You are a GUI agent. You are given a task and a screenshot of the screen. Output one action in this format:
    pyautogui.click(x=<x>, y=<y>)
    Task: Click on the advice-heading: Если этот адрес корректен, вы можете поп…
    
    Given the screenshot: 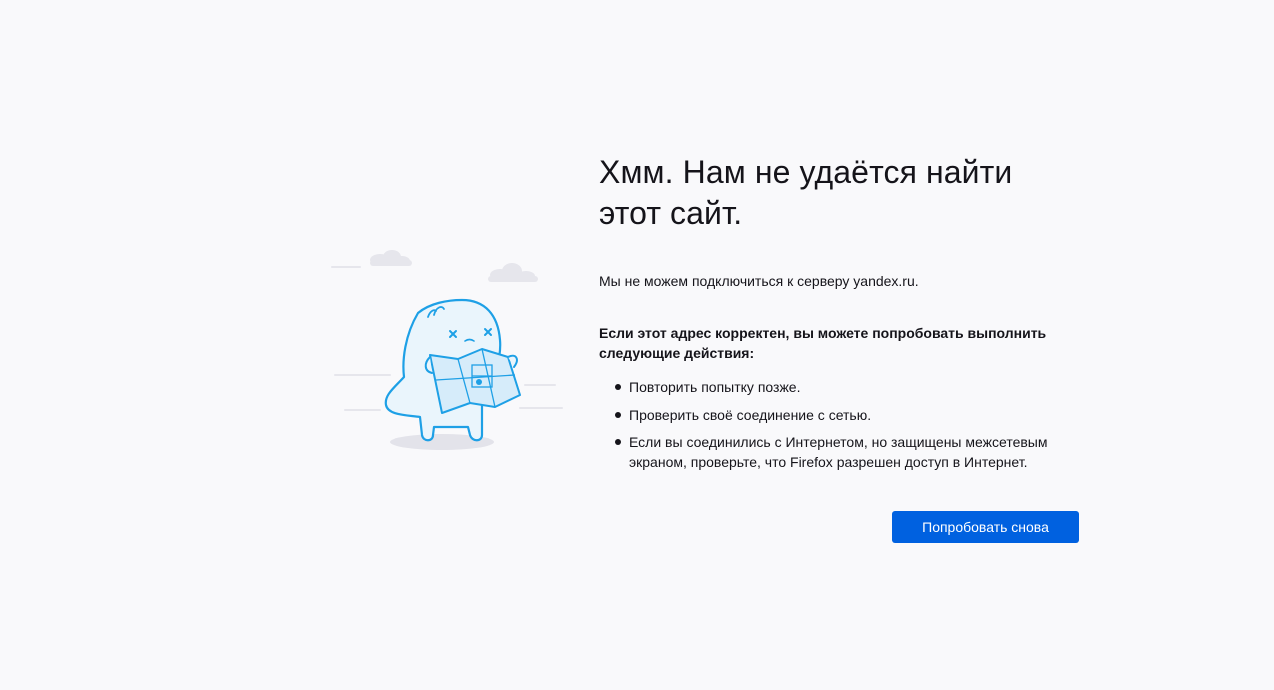 What is the action you would take?
    pyautogui.click(x=823, y=343)
    